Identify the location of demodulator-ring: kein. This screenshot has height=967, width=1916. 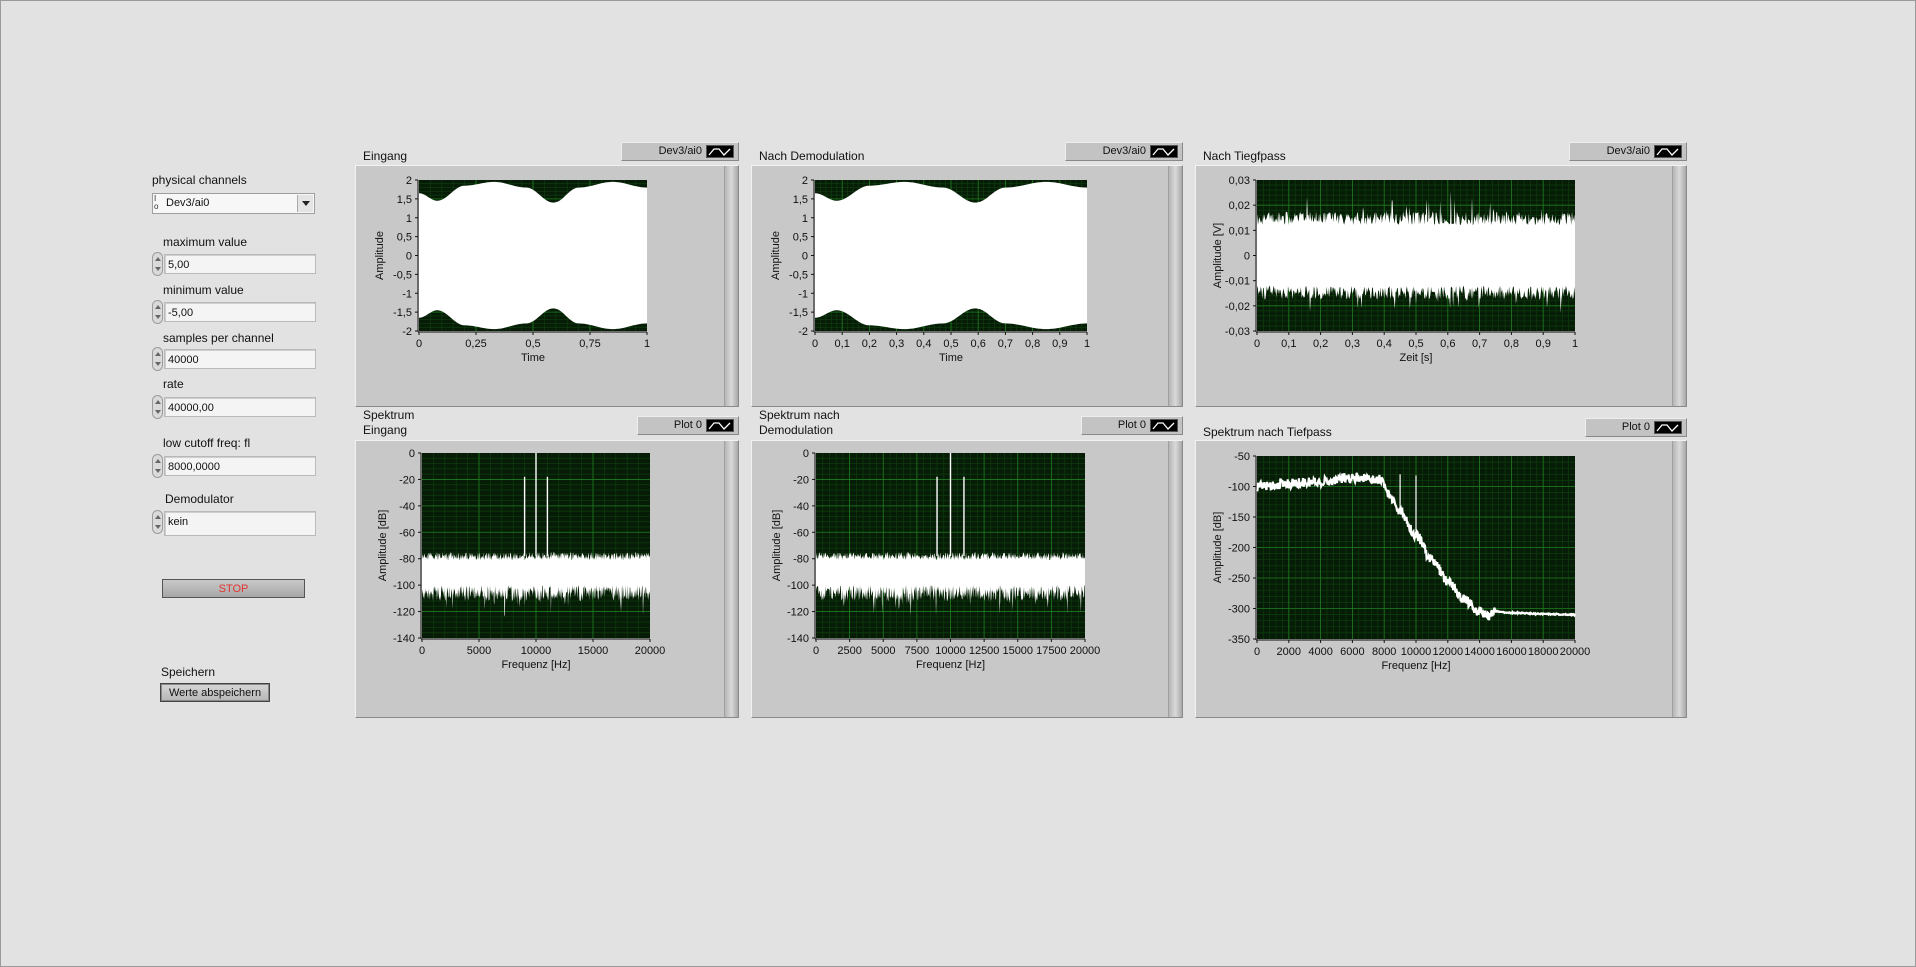
(240, 523).